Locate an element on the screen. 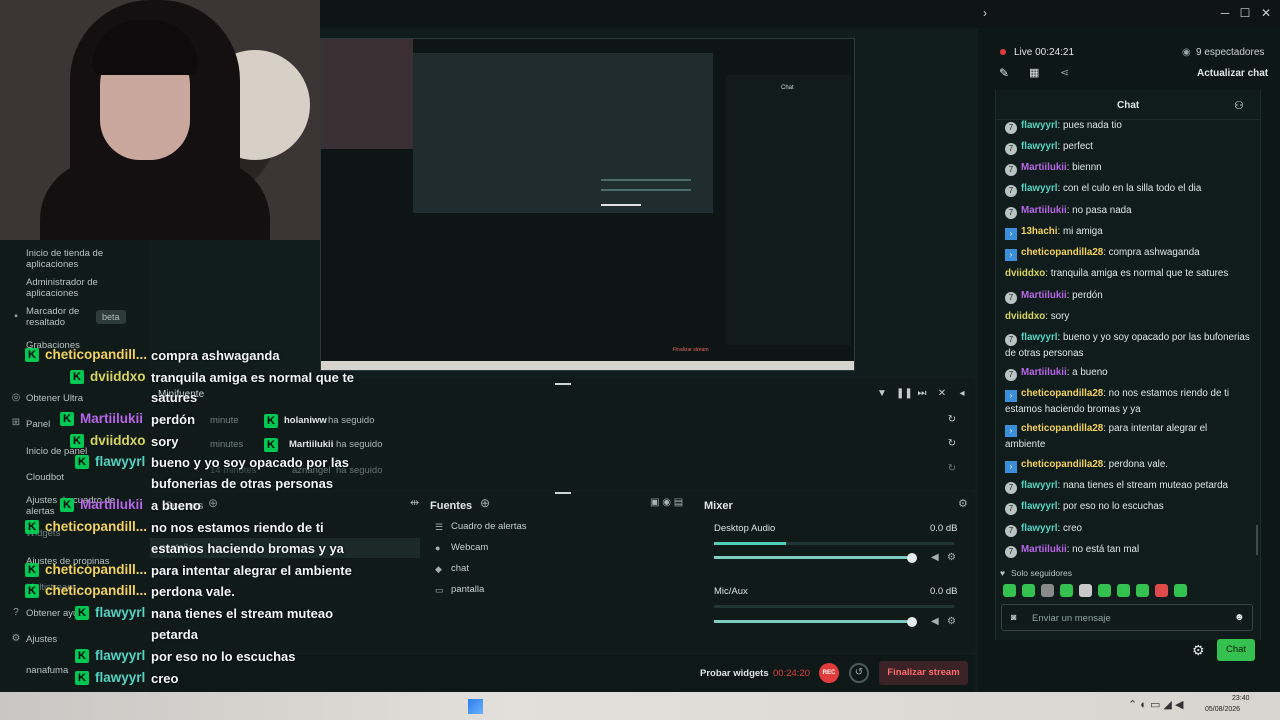  filter-icon: ▼ is located at coordinates (882, 394).